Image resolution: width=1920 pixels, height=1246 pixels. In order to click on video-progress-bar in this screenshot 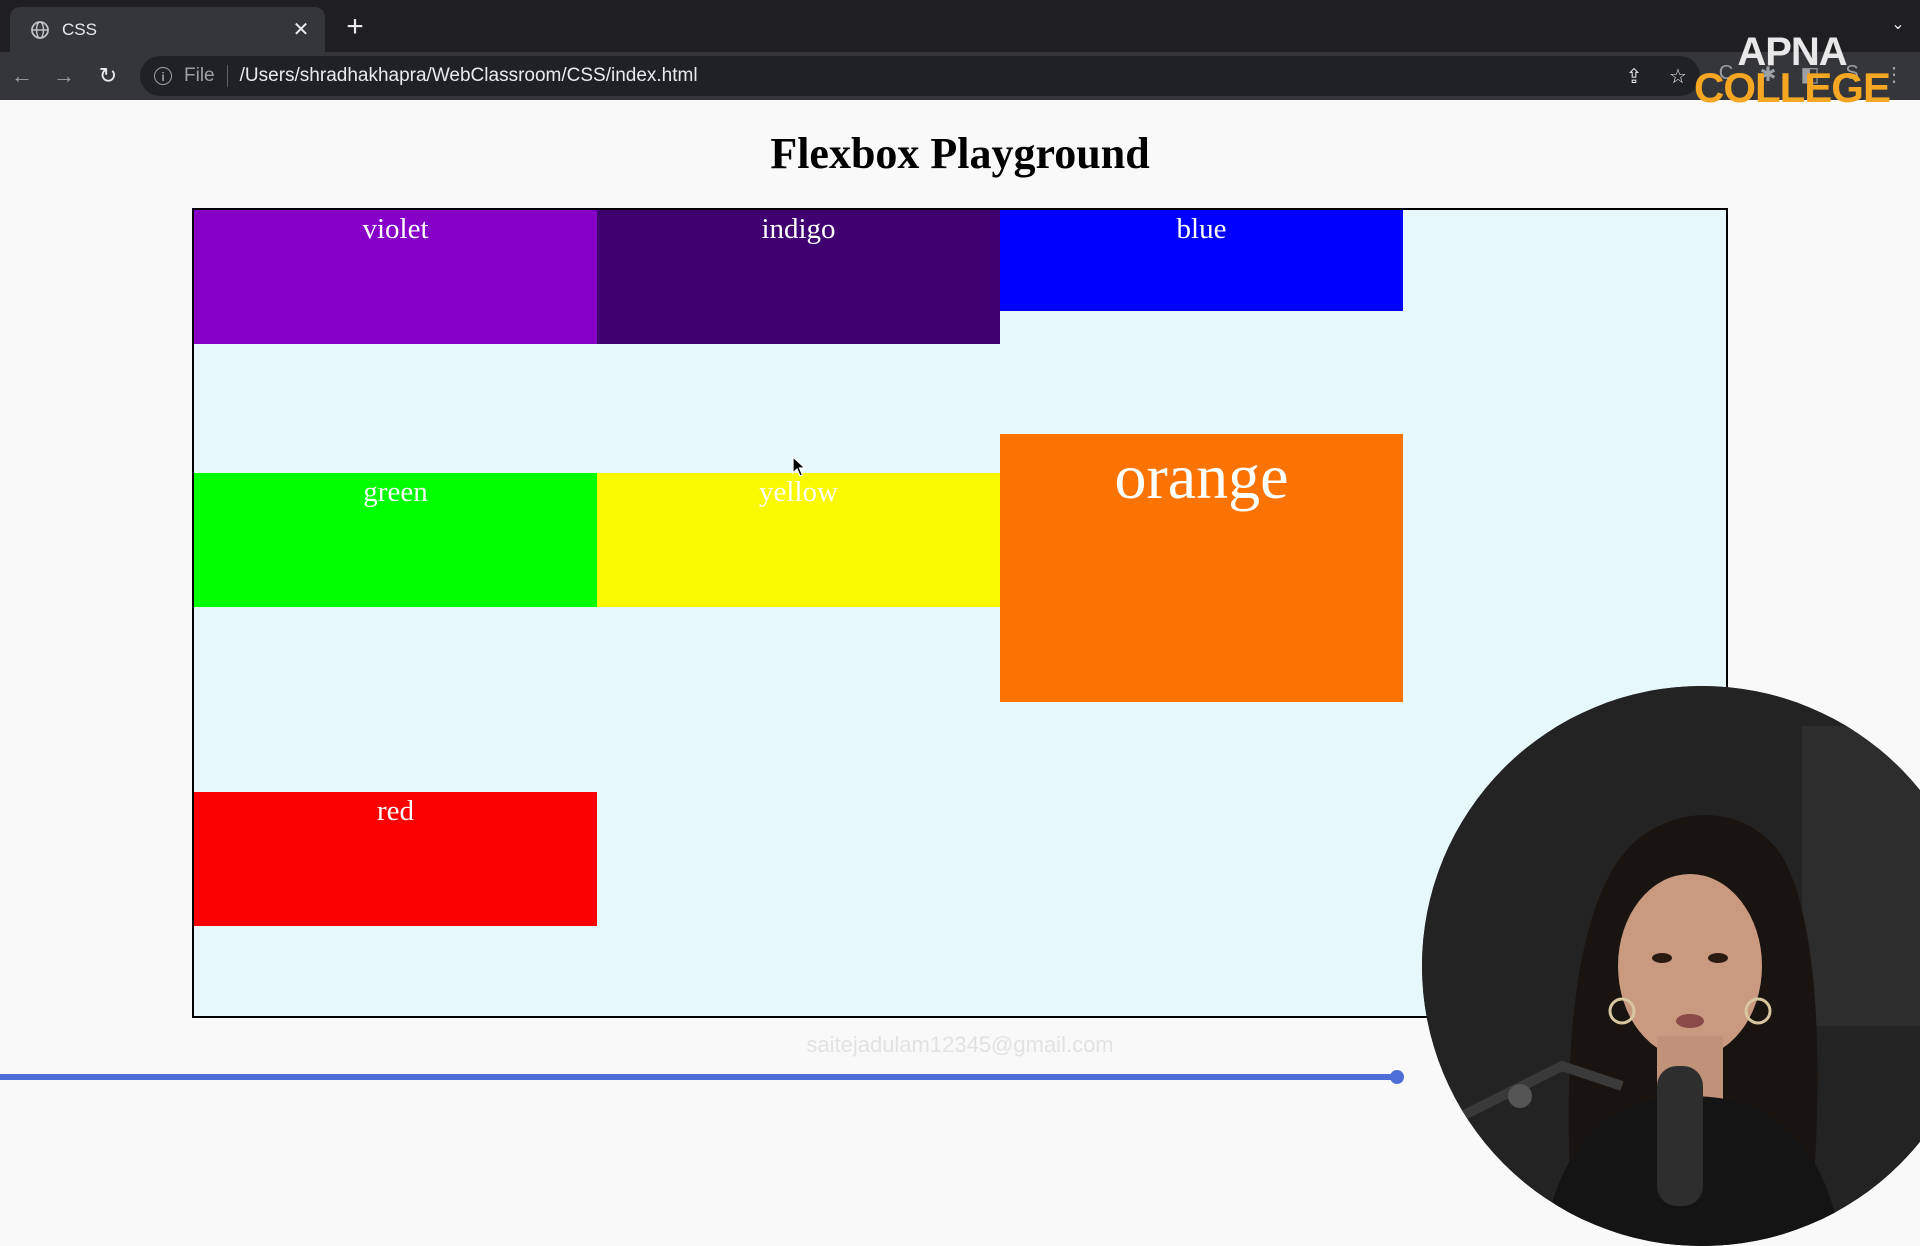, I will do `click(700, 1077)`.